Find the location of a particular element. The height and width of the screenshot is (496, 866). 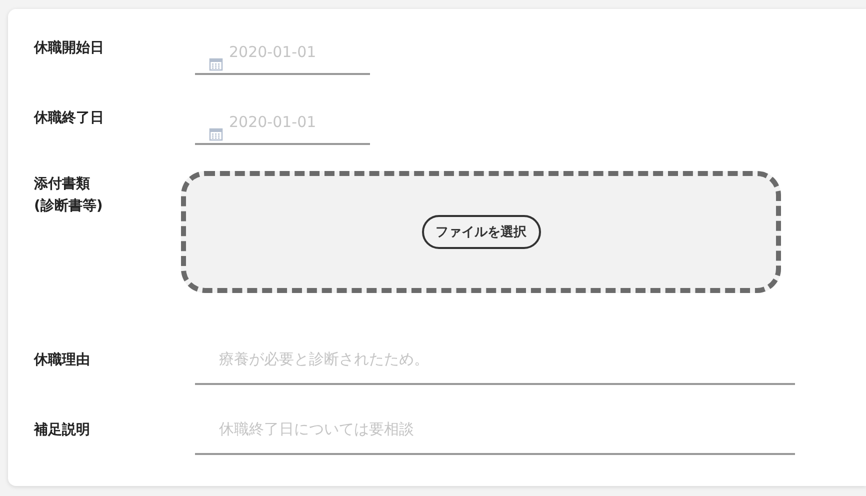

field-label: 添付書類 (診断書等) is located at coordinates (69, 195).